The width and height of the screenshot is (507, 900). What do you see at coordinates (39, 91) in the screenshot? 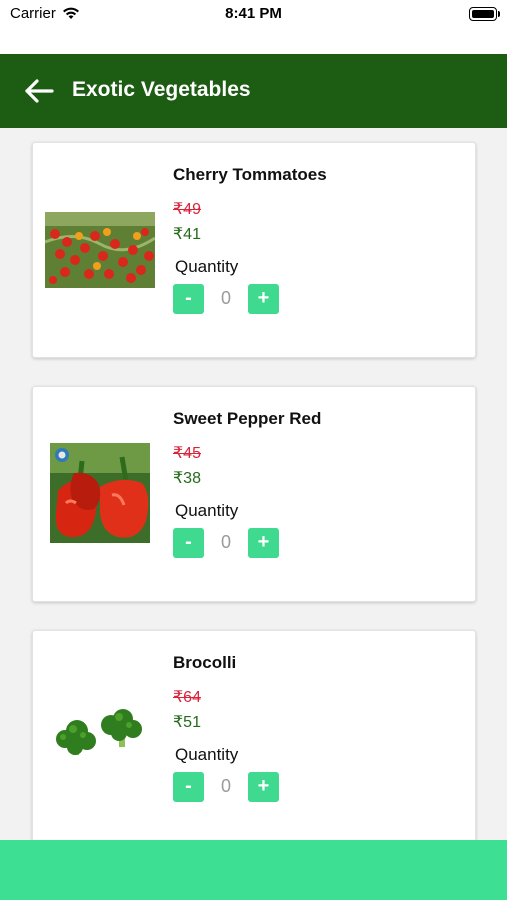
I see `arrow-left-icon` at bounding box center [39, 91].